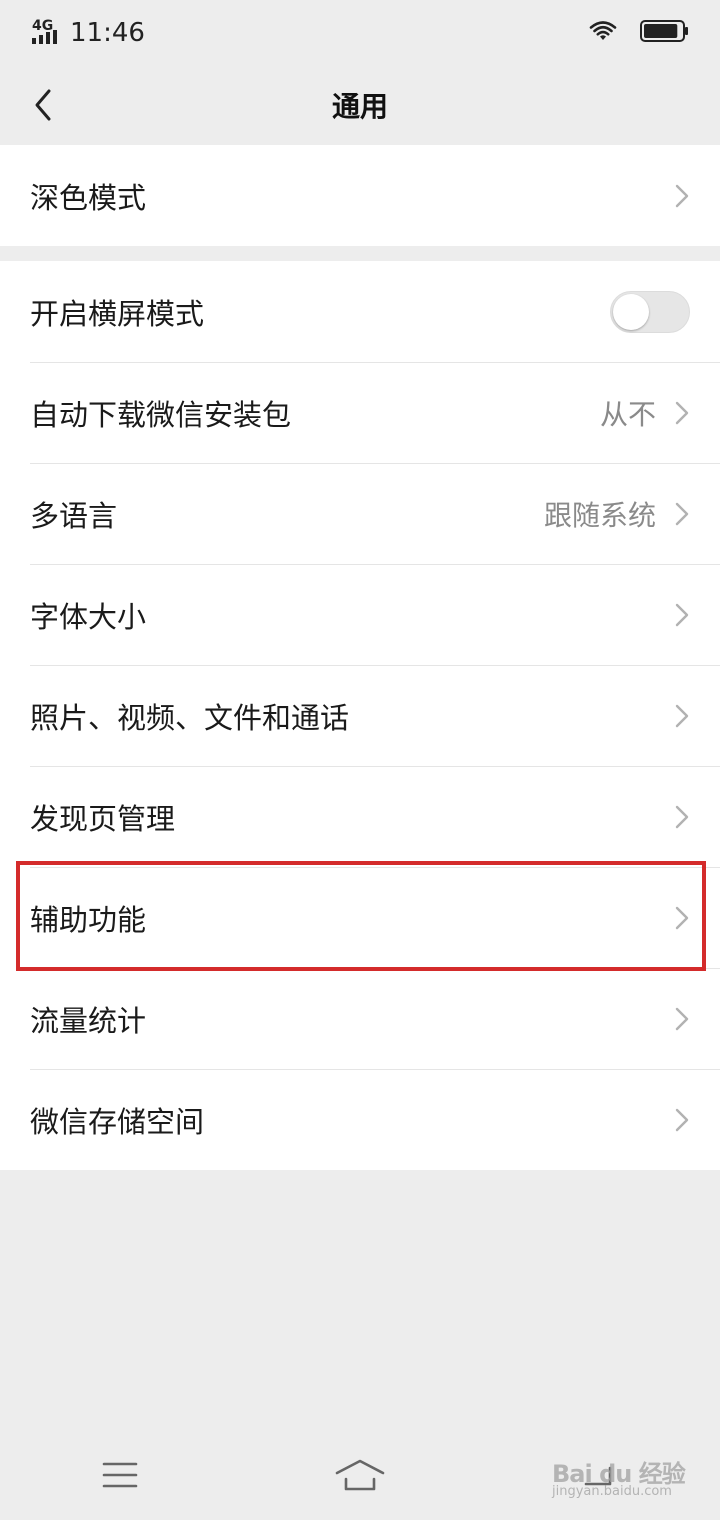 The image size is (720, 1520). What do you see at coordinates (103, 818) in the screenshot?
I see `row-label: 发现页管理` at bounding box center [103, 818].